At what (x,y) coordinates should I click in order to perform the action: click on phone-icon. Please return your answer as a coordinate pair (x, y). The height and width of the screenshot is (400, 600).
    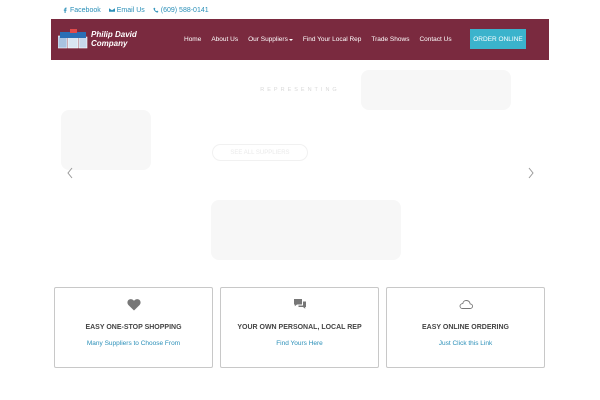
    Looking at the image, I should click on (156, 10).